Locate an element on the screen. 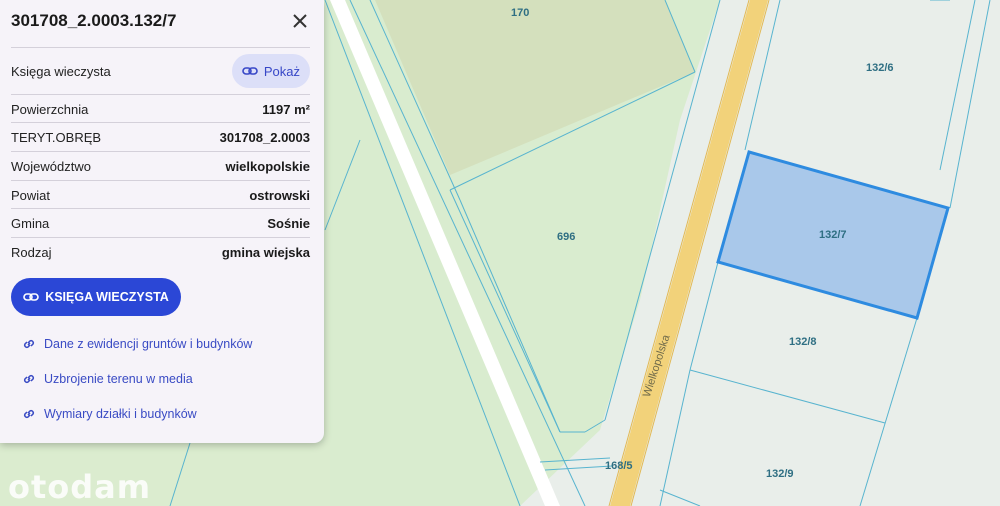 Image resolution: width=1000 pixels, height=506 pixels. link-label: Uzbrojenie terenu w media is located at coordinates (118, 379).